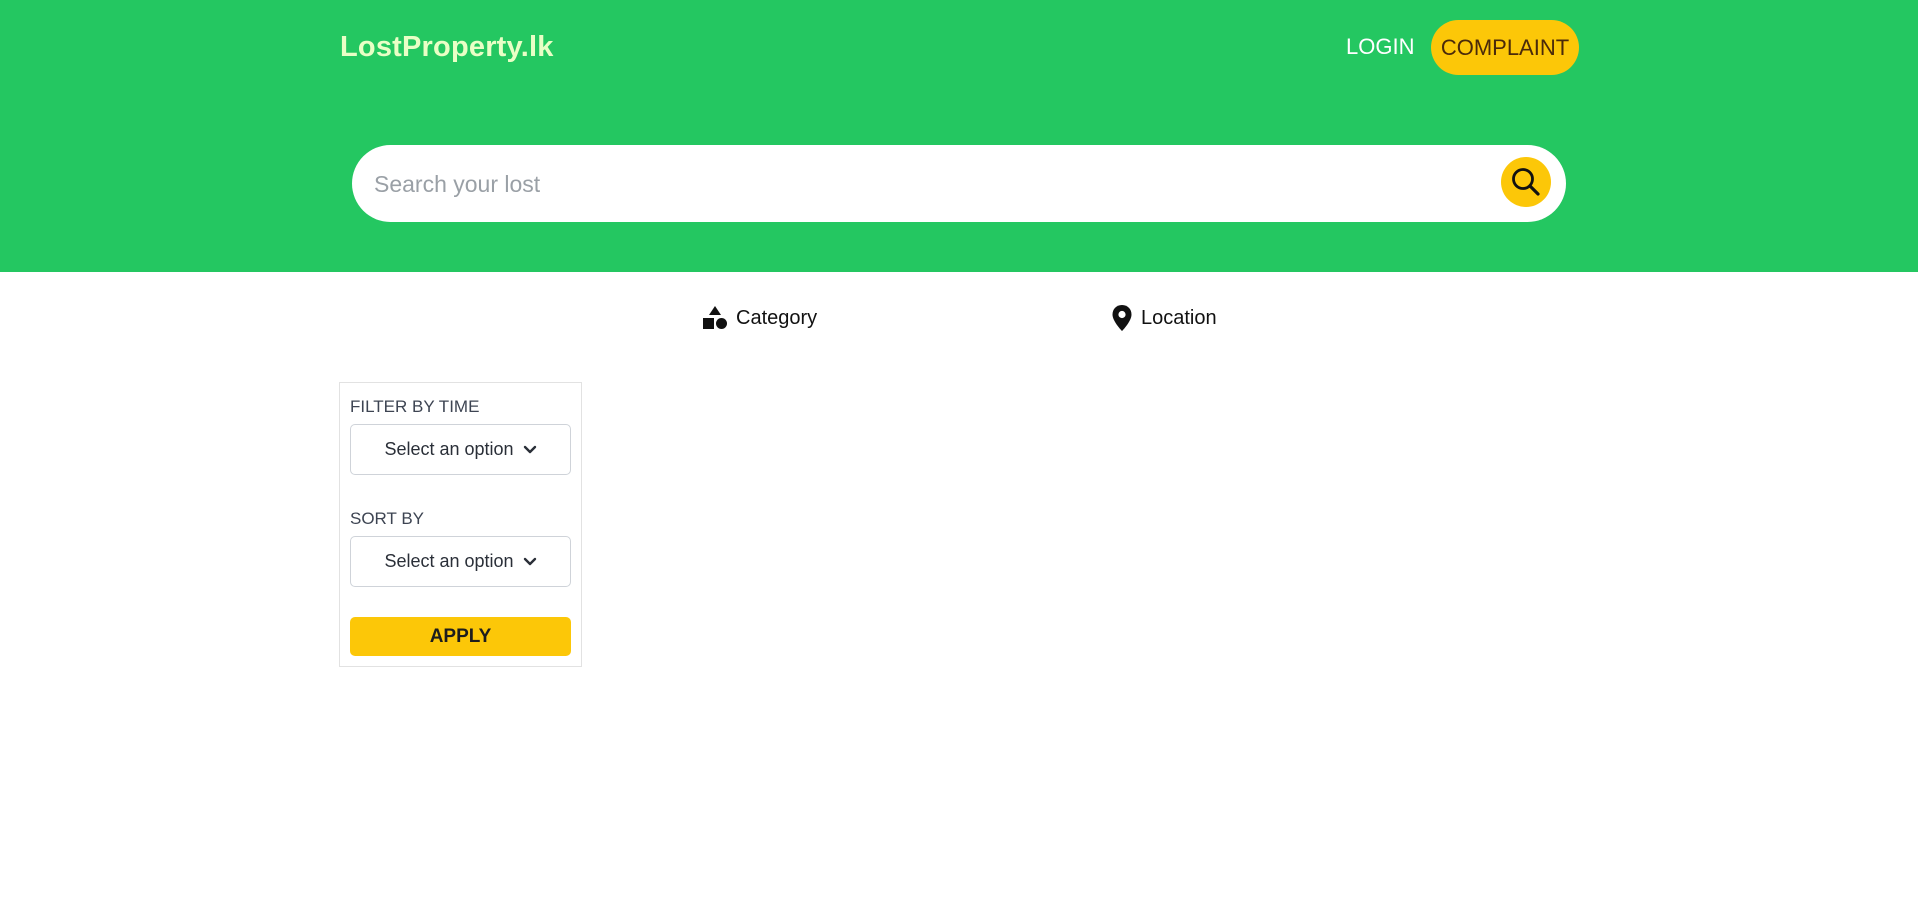 The height and width of the screenshot is (905, 1918). I want to click on site-logo: LostProperty.lk, so click(447, 47).